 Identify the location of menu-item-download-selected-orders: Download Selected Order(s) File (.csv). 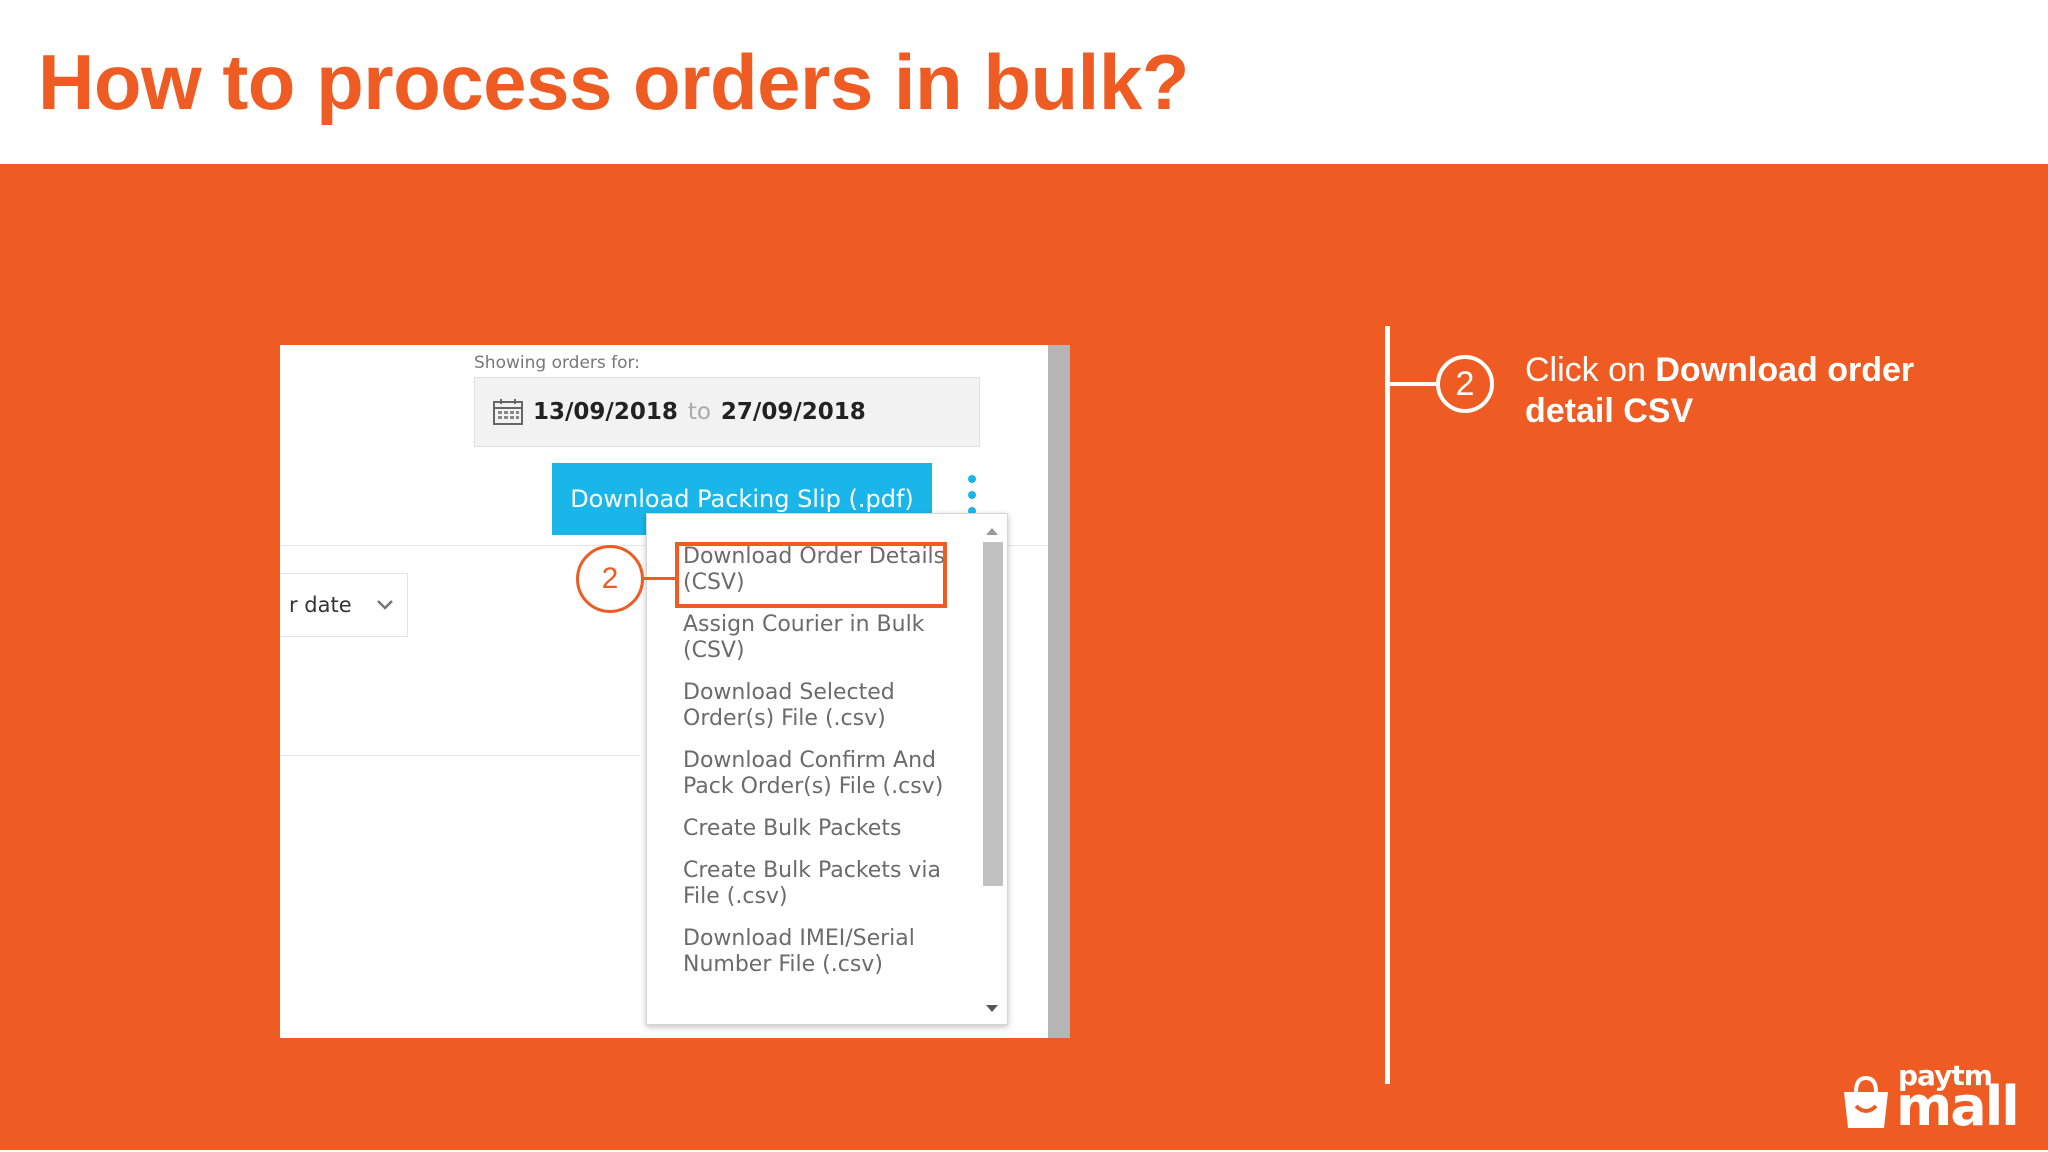
(818, 706).